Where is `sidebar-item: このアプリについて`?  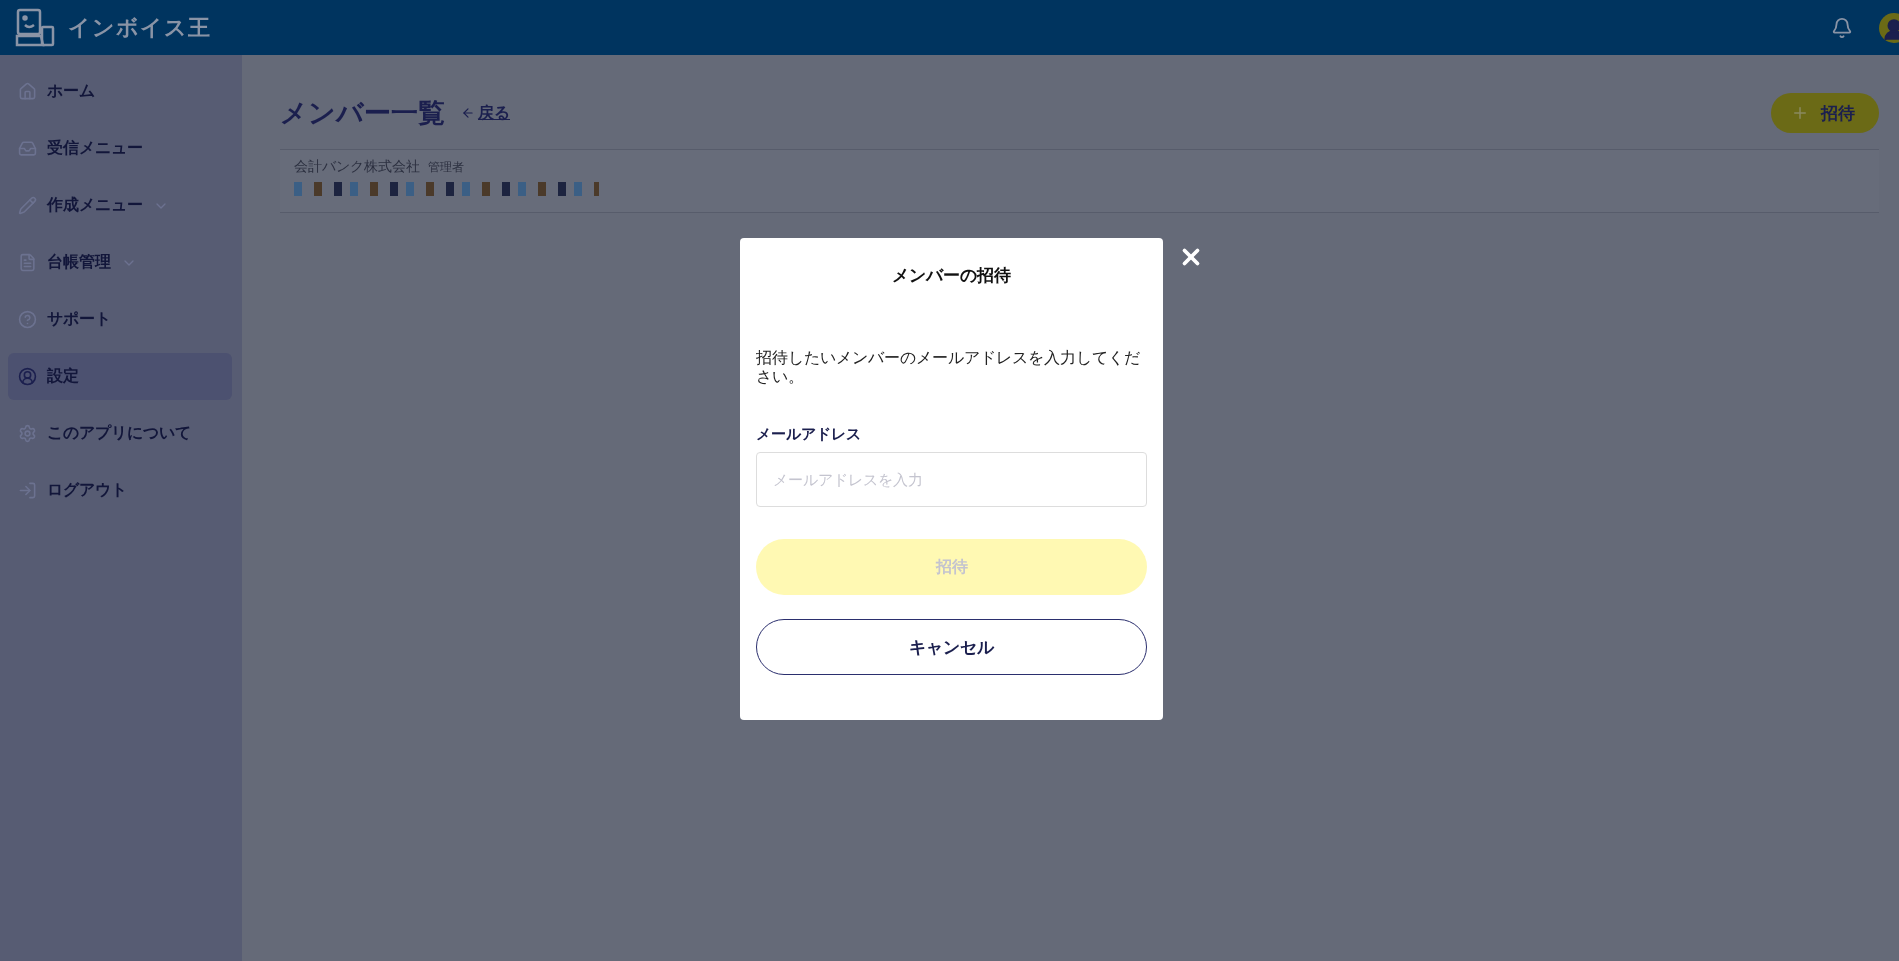 sidebar-item: このアプリについて is located at coordinates (120, 433).